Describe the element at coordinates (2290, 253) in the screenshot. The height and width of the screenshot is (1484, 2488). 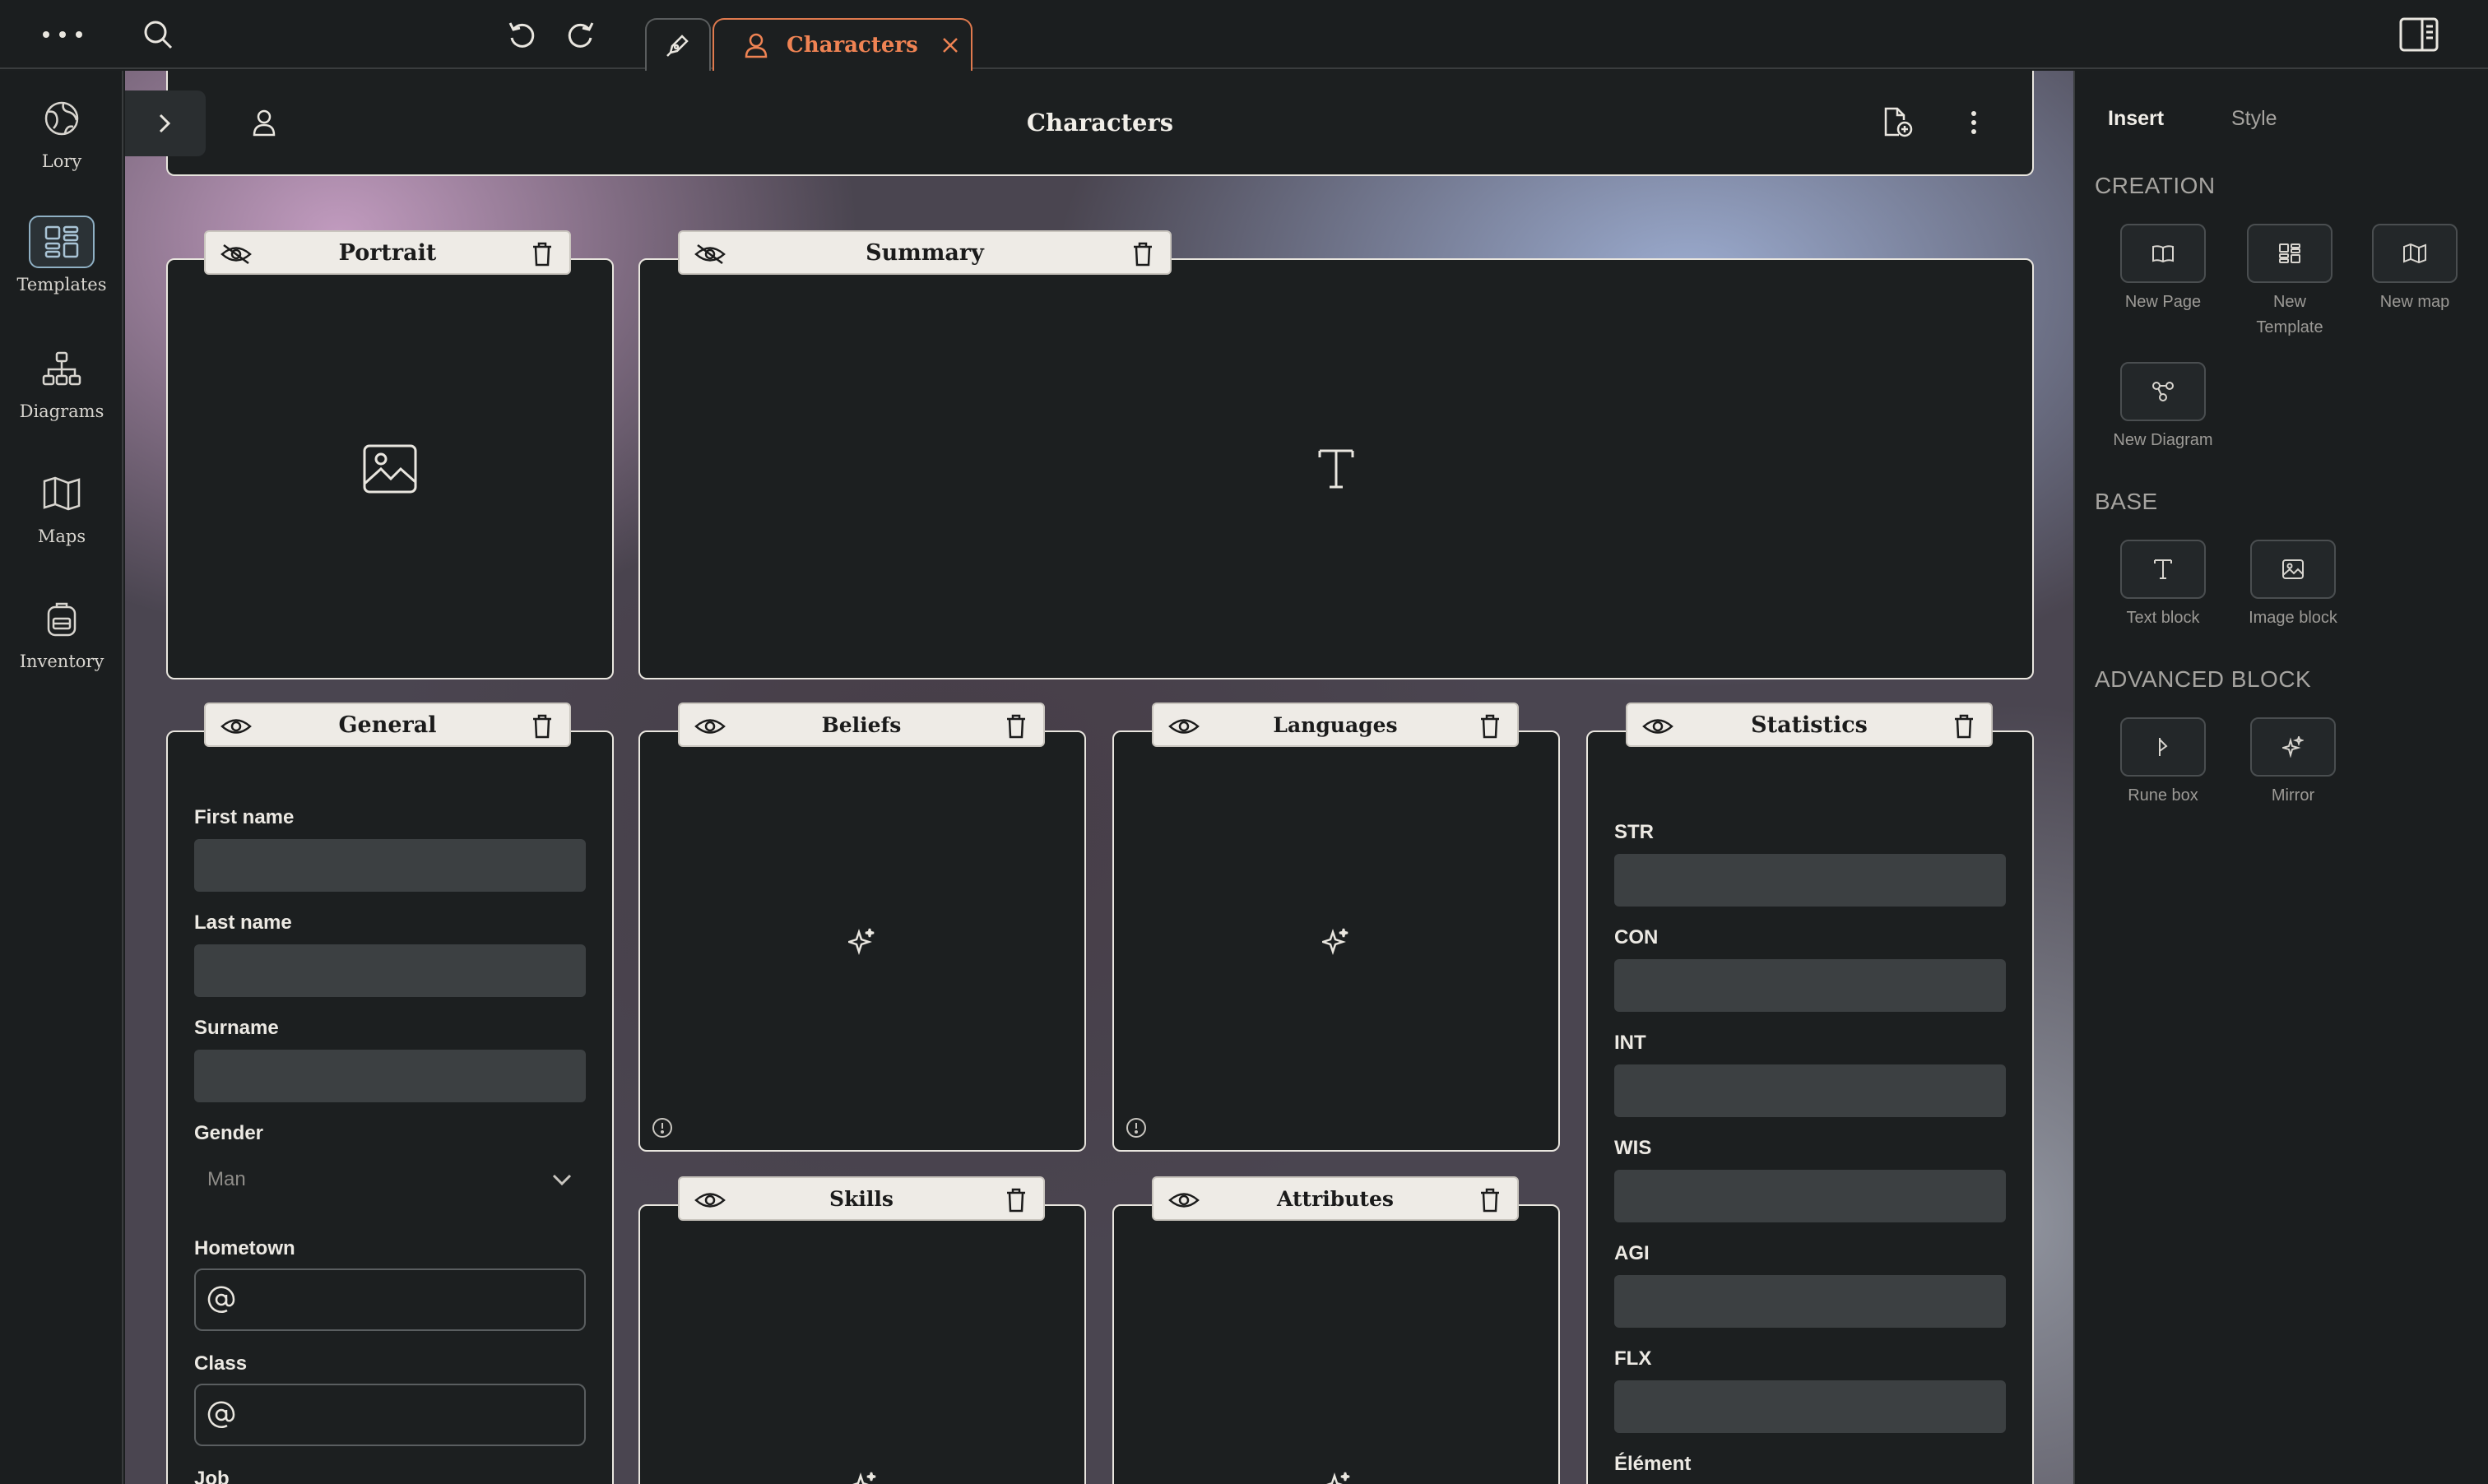
I see `templates-icon` at that location.